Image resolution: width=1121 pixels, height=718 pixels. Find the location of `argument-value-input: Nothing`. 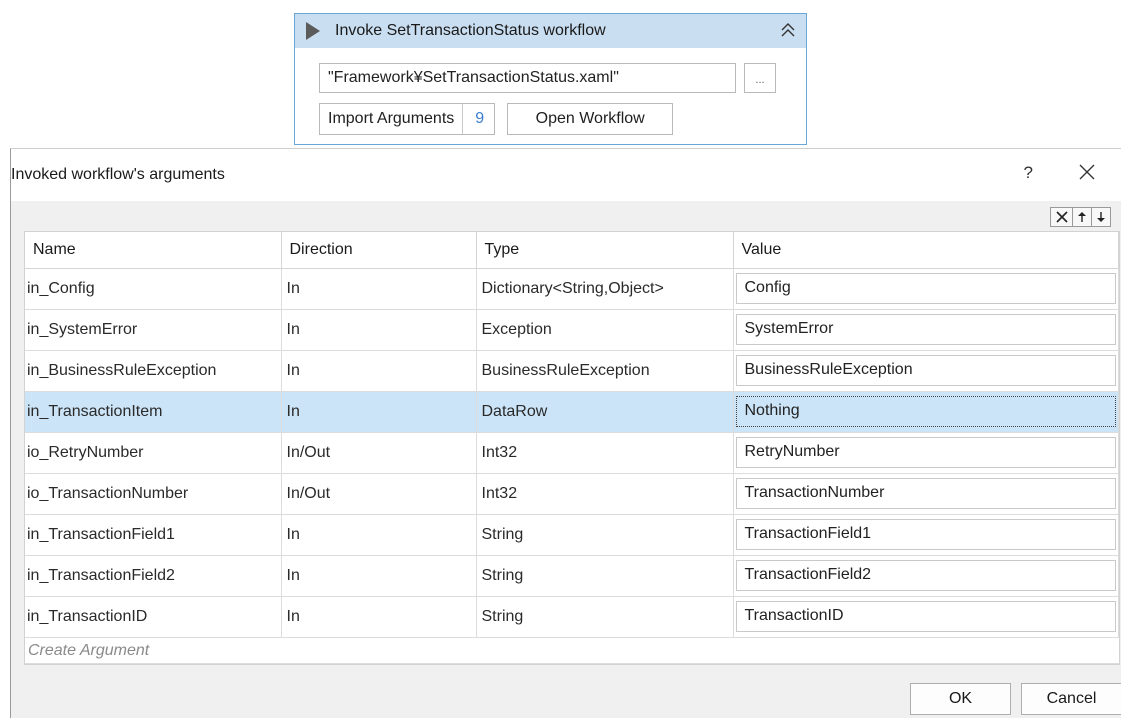

argument-value-input: Nothing is located at coordinates (925, 411).